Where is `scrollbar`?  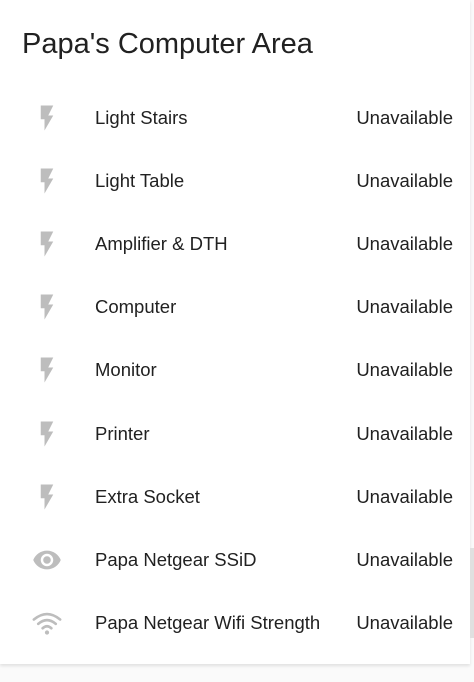 scrollbar is located at coordinates (472, 593).